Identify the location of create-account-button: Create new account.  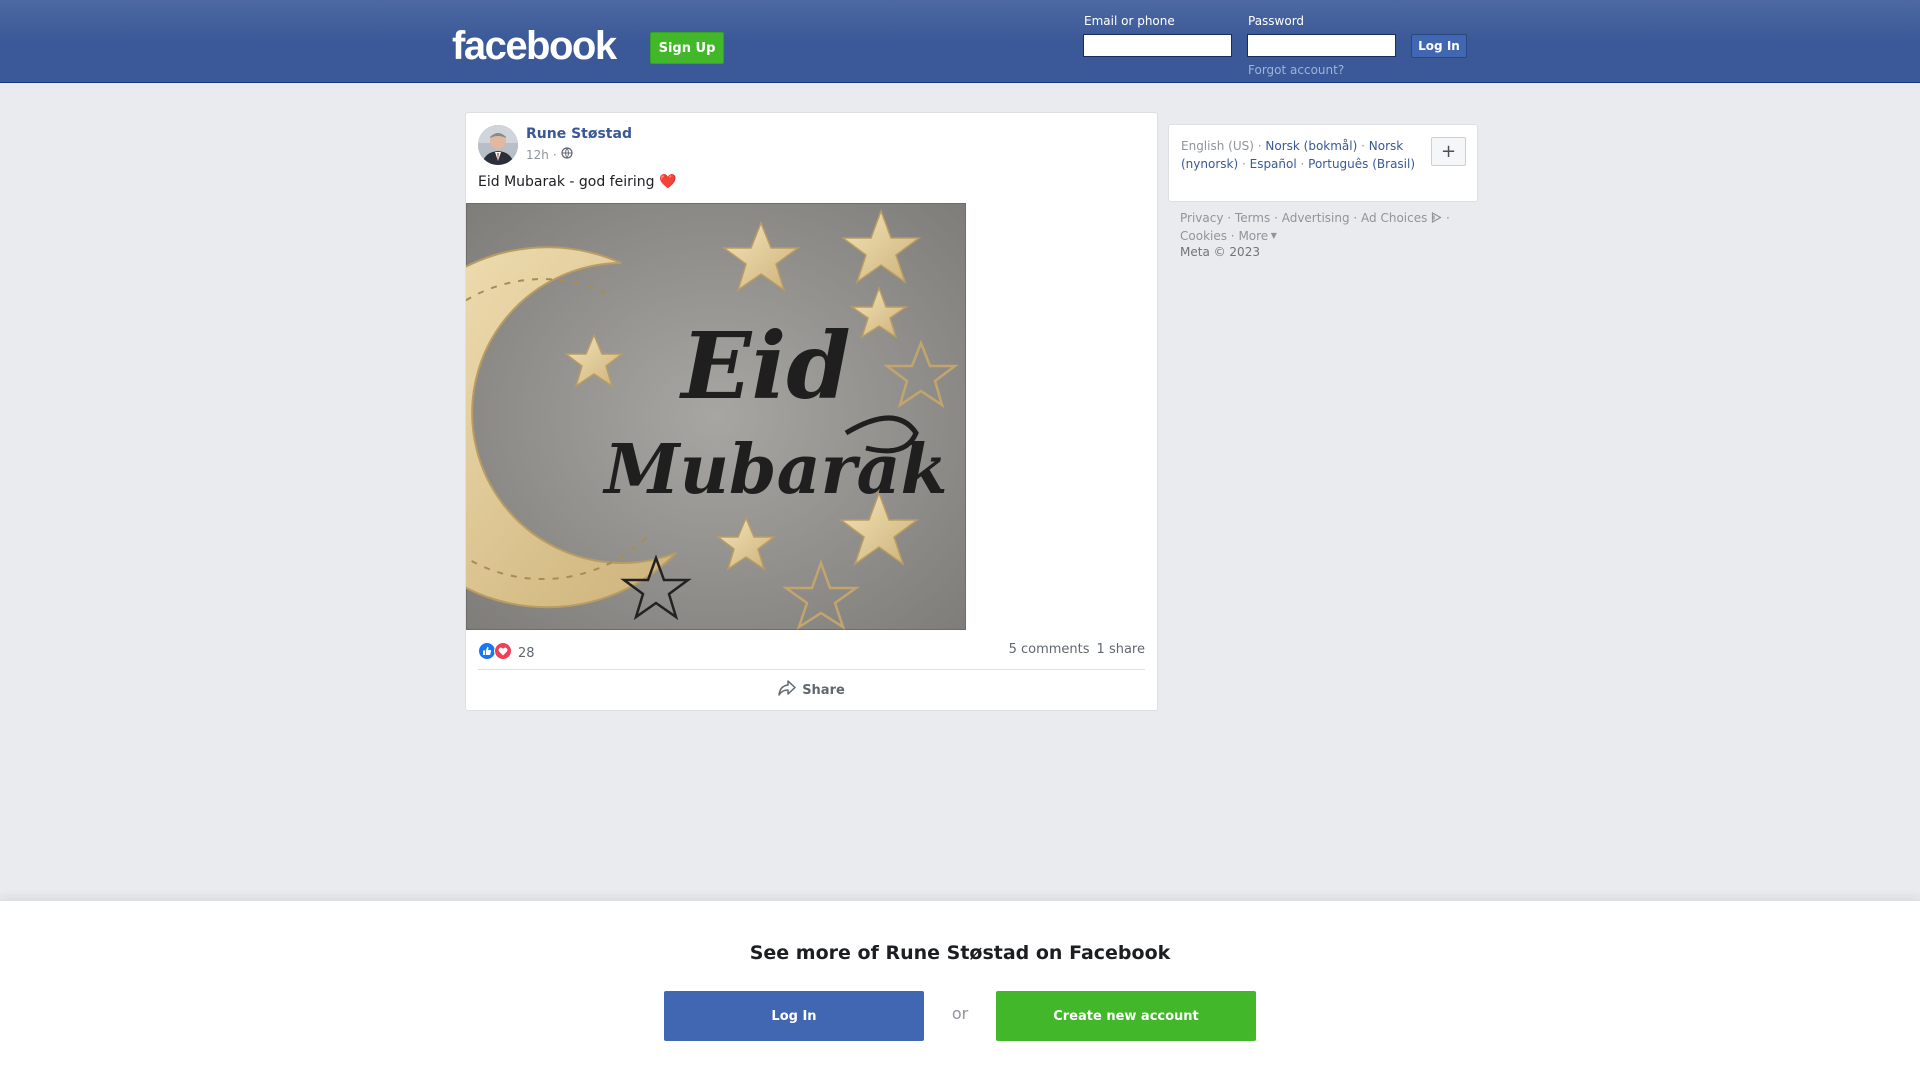
(1126, 1016).